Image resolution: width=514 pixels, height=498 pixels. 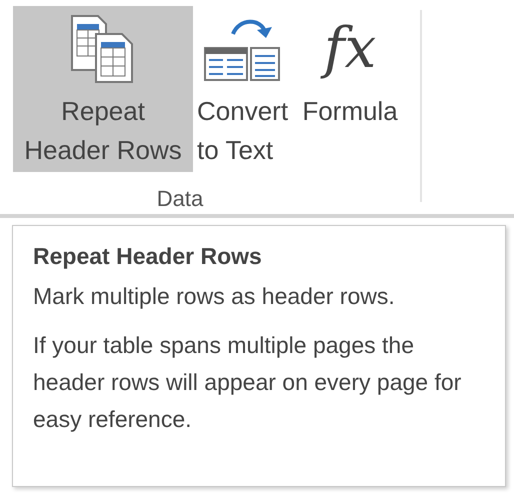 What do you see at coordinates (148, 256) in the screenshot?
I see `tooltip-title: Repeat Header Rows` at bounding box center [148, 256].